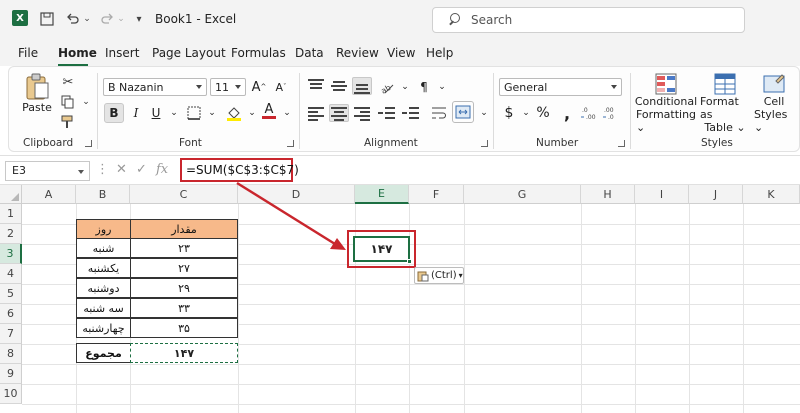 Image resolution: width=800 pixels, height=413 pixels. What do you see at coordinates (716, 194) in the screenshot?
I see `column-header-j: J` at bounding box center [716, 194].